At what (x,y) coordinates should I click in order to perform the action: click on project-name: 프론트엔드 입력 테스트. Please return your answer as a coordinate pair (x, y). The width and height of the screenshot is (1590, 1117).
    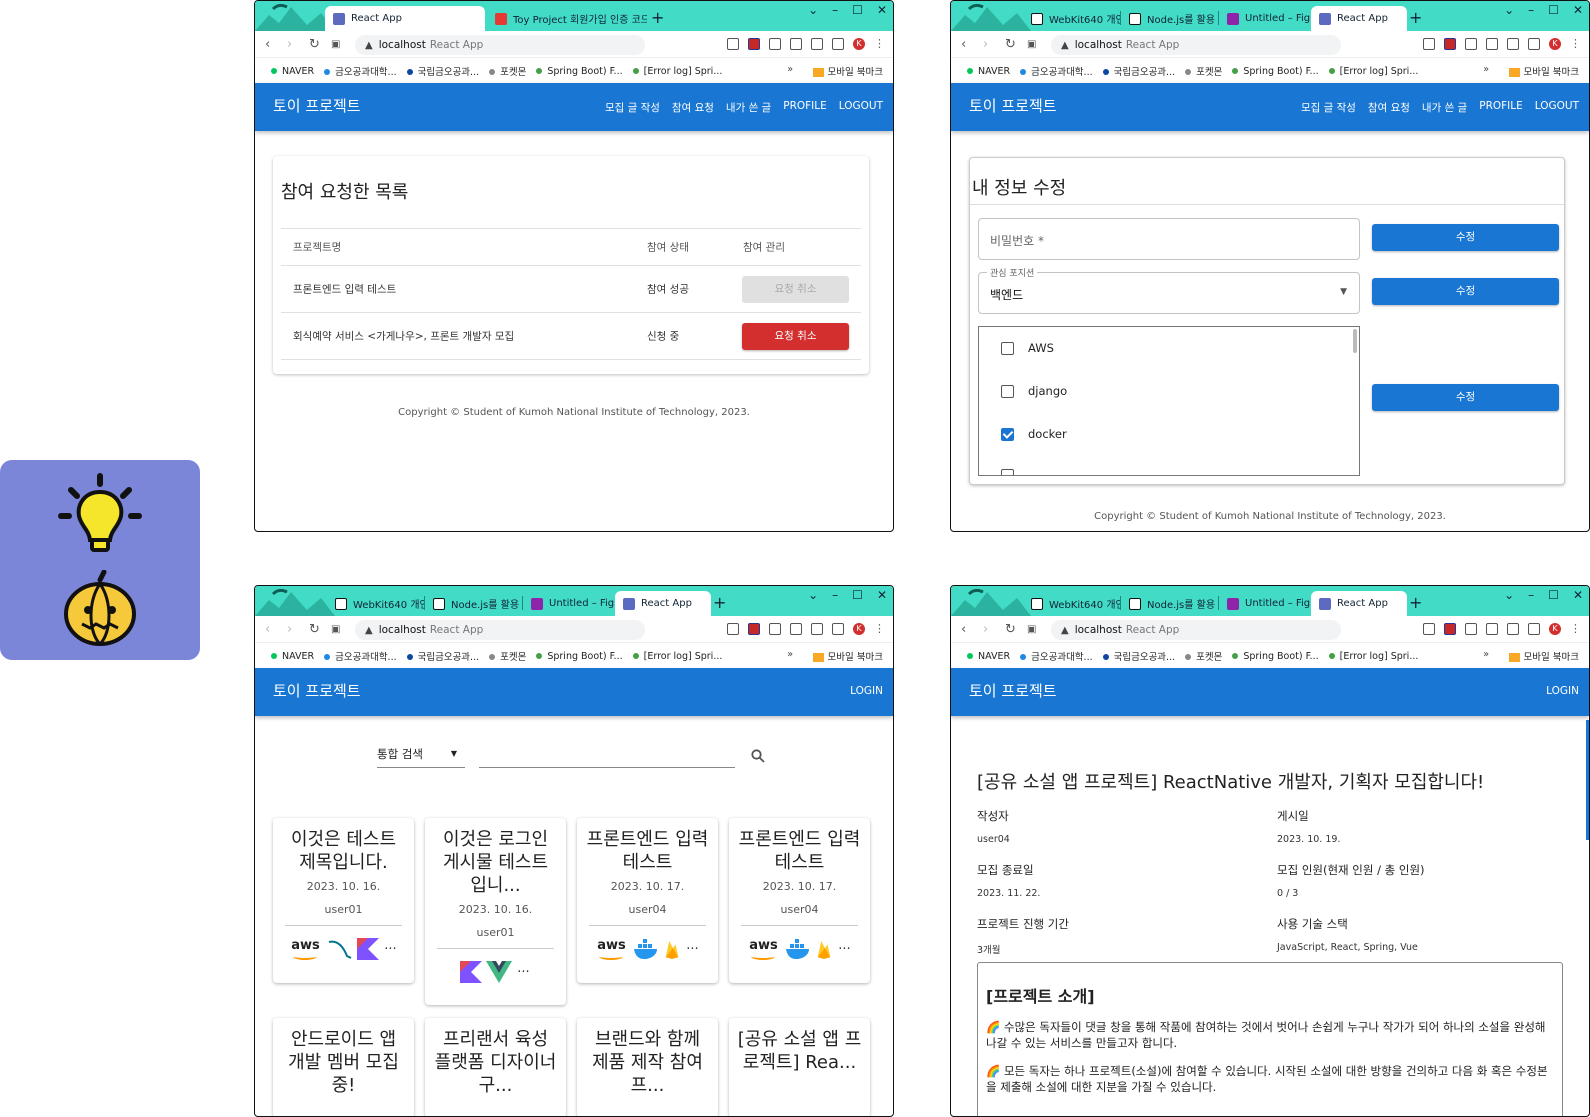
    Looking at the image, I should click on (344, 289).